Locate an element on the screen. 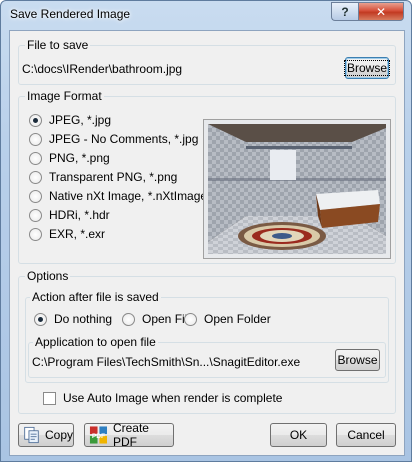  pdf-icon: PDF is located at coordinates (98, 435).